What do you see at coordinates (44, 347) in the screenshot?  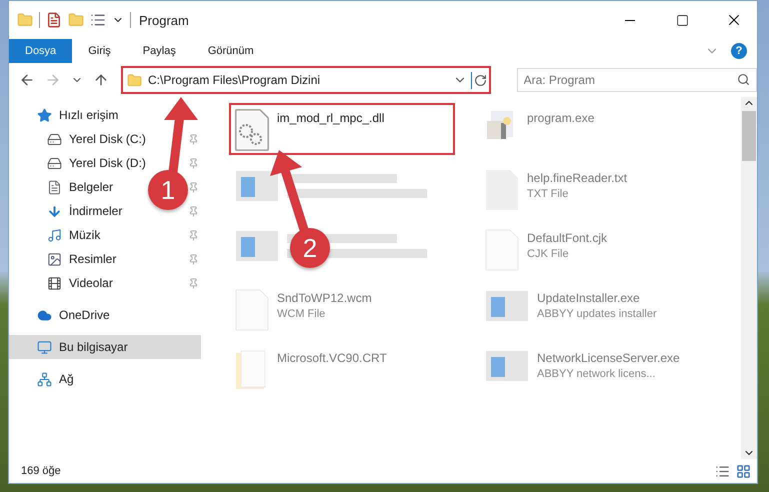 I see `computer-icon` at bounding box center [44, 347].